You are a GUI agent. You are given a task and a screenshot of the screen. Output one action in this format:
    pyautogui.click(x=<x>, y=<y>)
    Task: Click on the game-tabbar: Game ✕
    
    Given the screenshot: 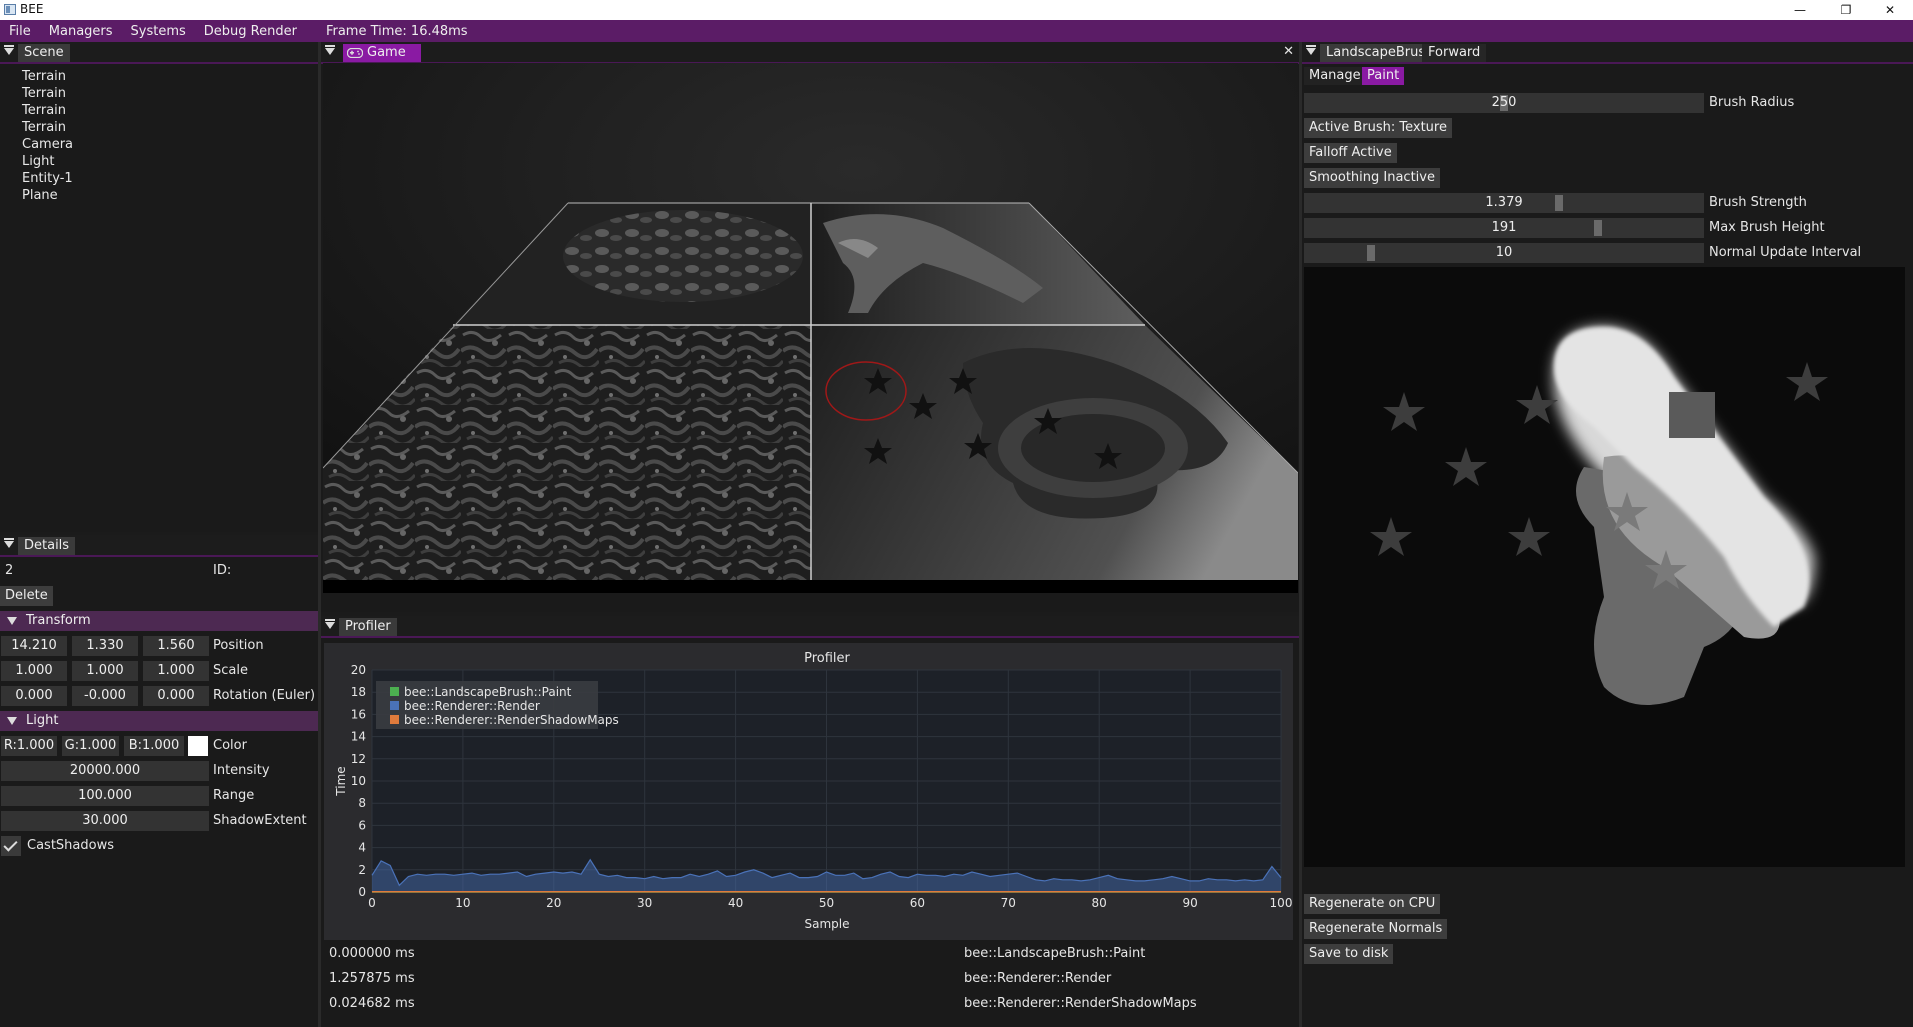 What is the action you would take?
    pyautogui.click(x=810, y=53)
    